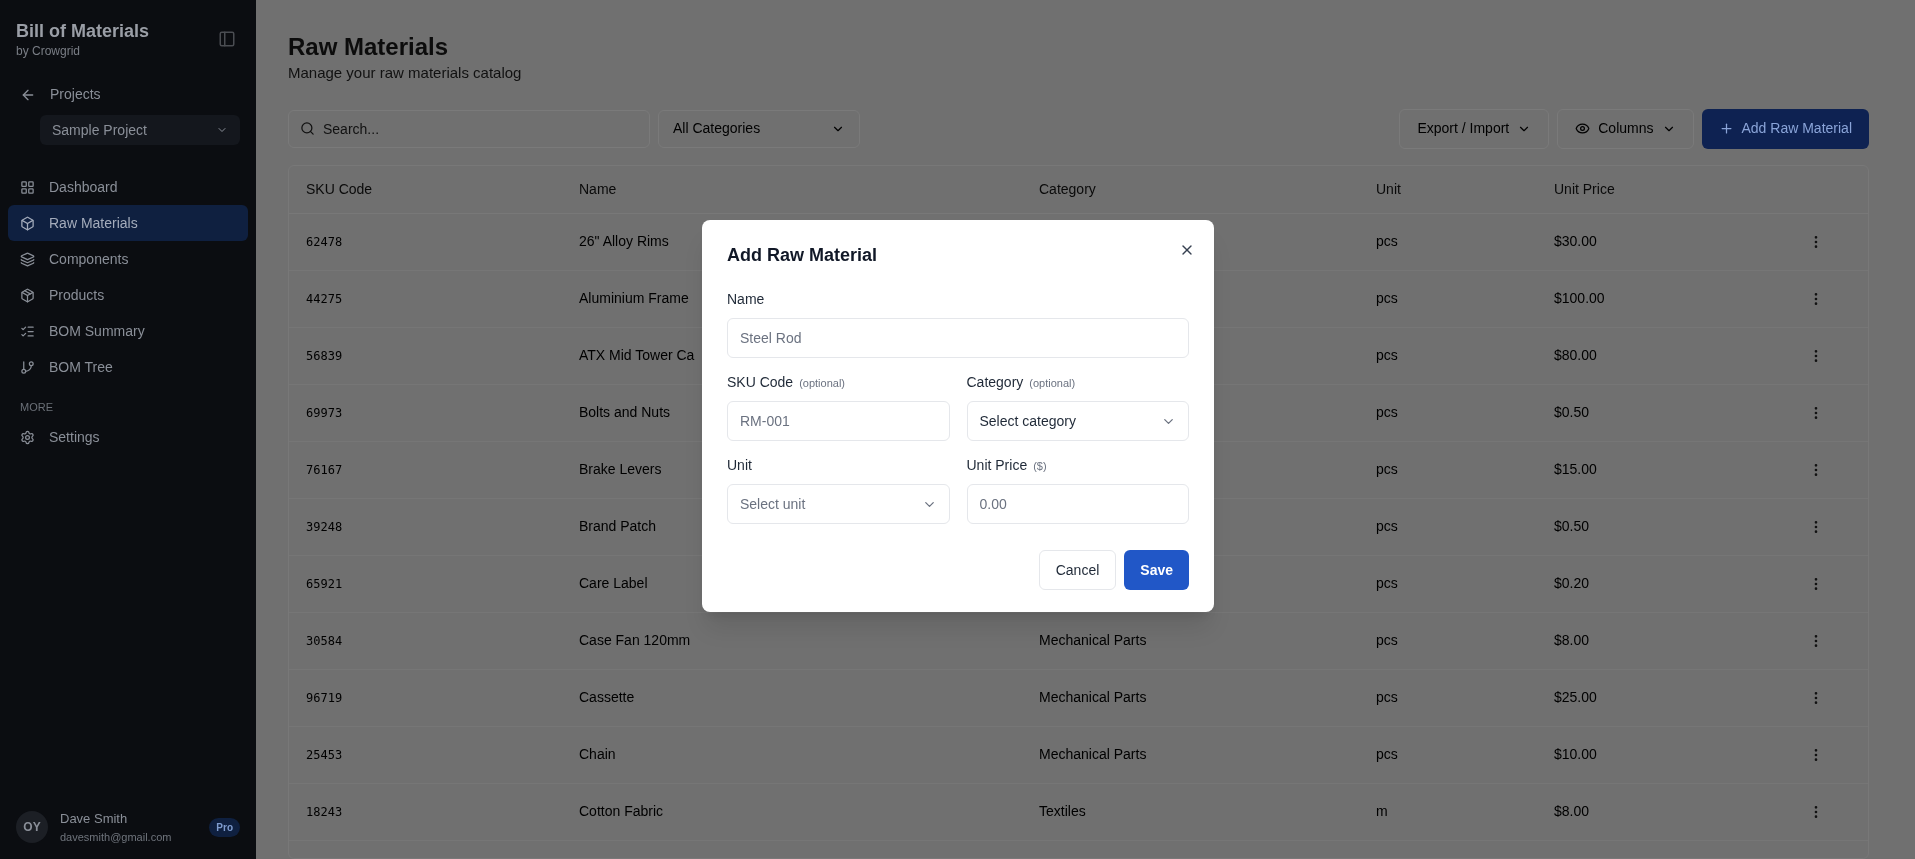 The width and height of the screenshot is (1915, 859). Describe the element at coordinates (1575, 697) in the screenshot. I see `table-cell-text: $25.00` at that location.